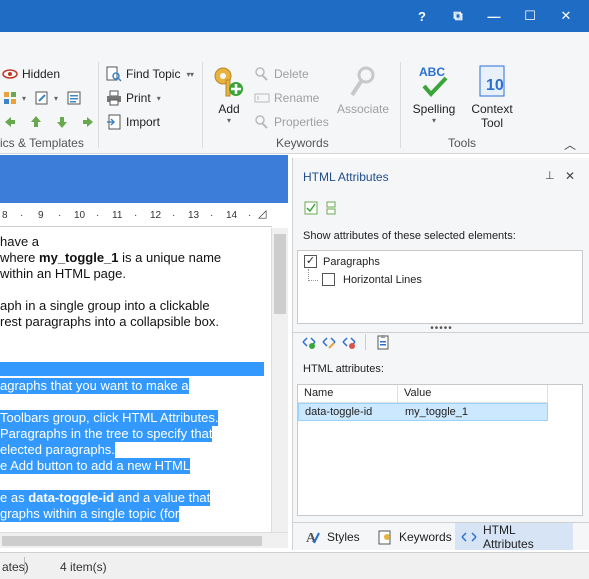 The width and height of the screenshot is (589, 579). What do you see at coordinates (62, 122) in the screenshot?
I see `arrow-down-icon` at bounding box center [62, 122].